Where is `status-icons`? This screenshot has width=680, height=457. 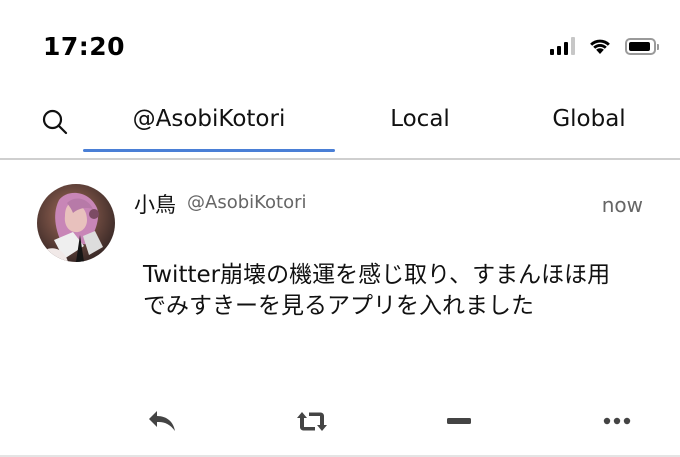
status-icons is located at coordinates (604, 46).